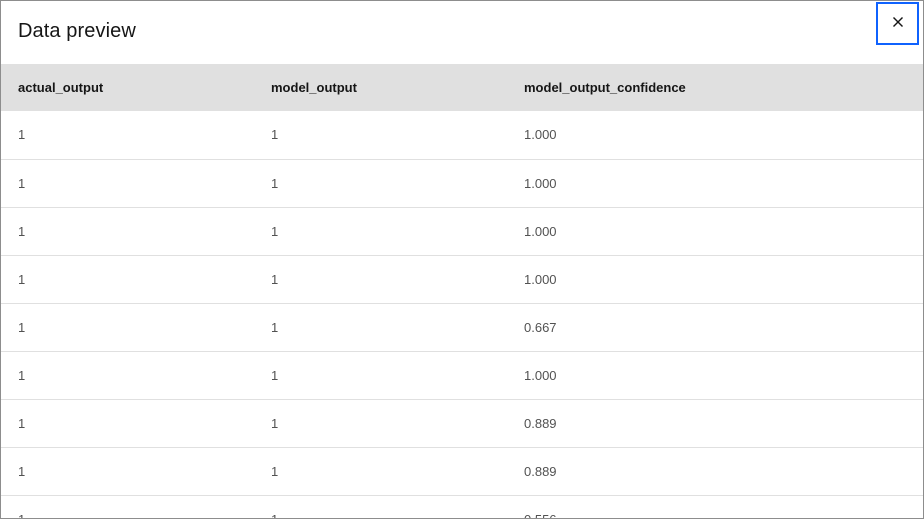  I want to click on modal-title: Data preview, so click(77, 31).